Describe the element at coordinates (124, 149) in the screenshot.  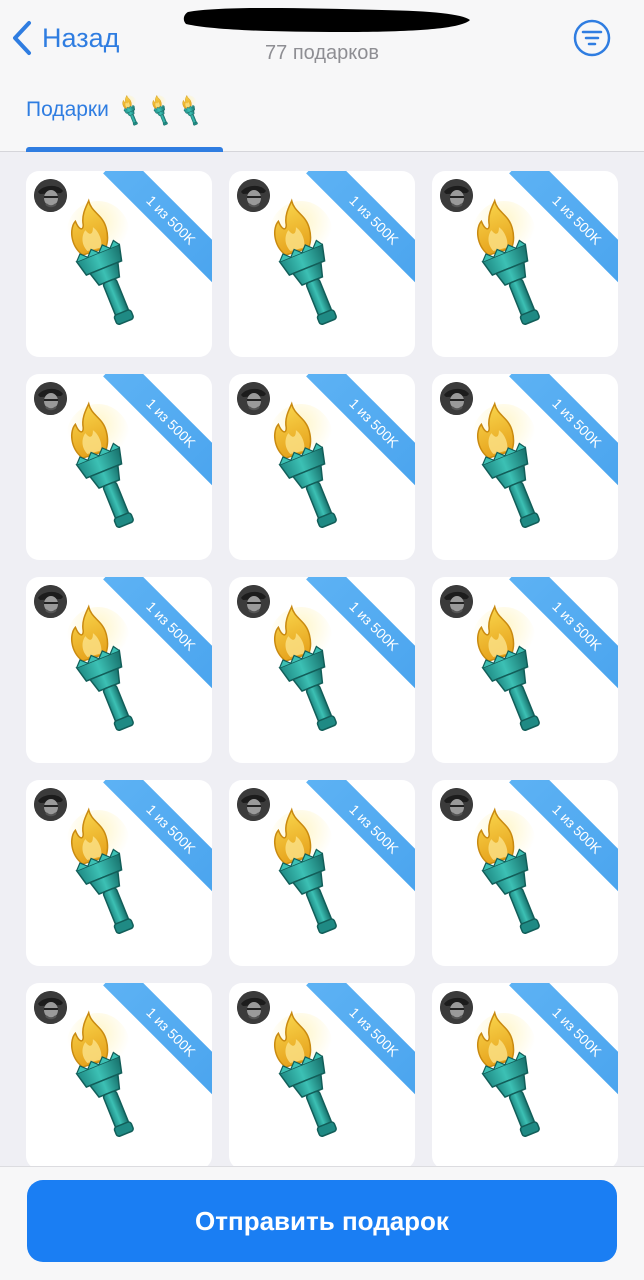
I see `tab-active-indicator` at that location.